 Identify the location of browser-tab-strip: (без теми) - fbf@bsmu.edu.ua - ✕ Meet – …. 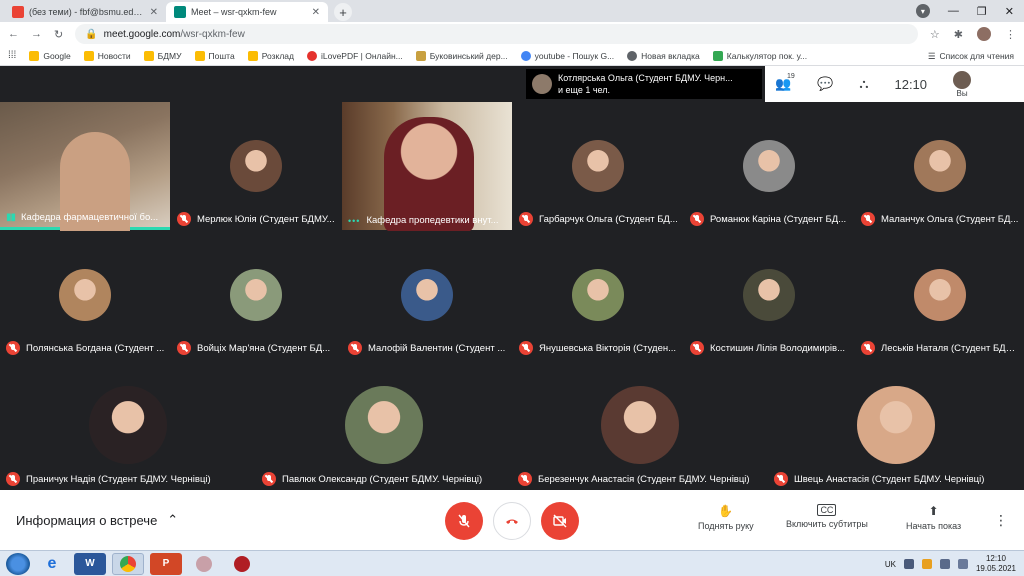
(512, 11).